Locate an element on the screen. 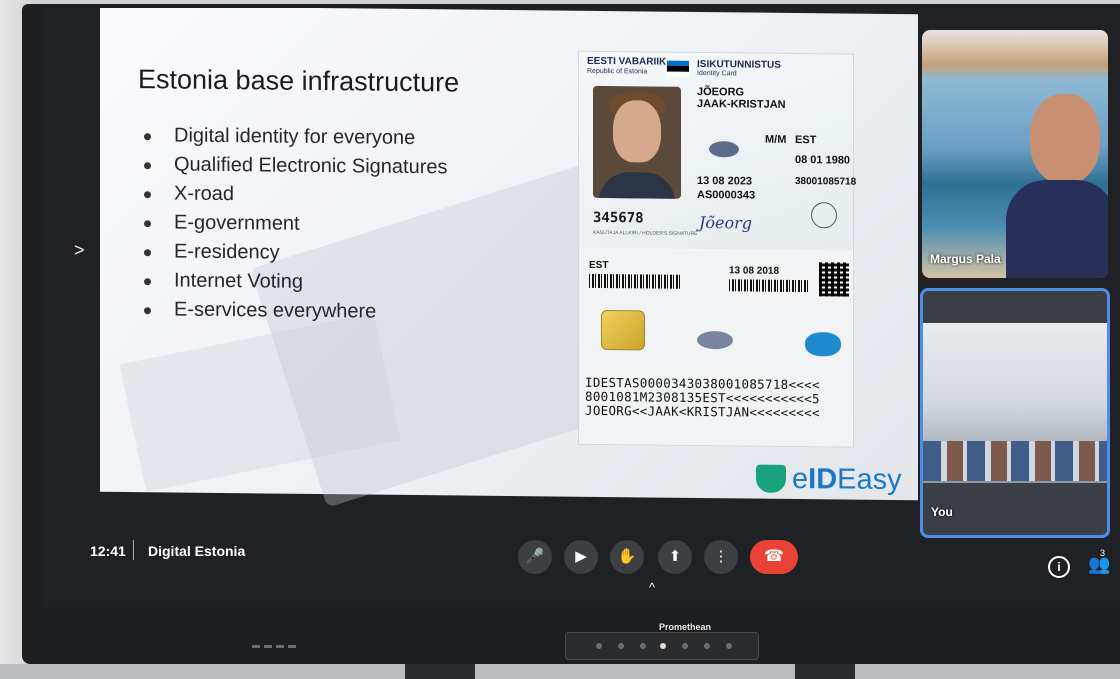  more-options-icon: ⋮ is located at coordinates (721, 556).